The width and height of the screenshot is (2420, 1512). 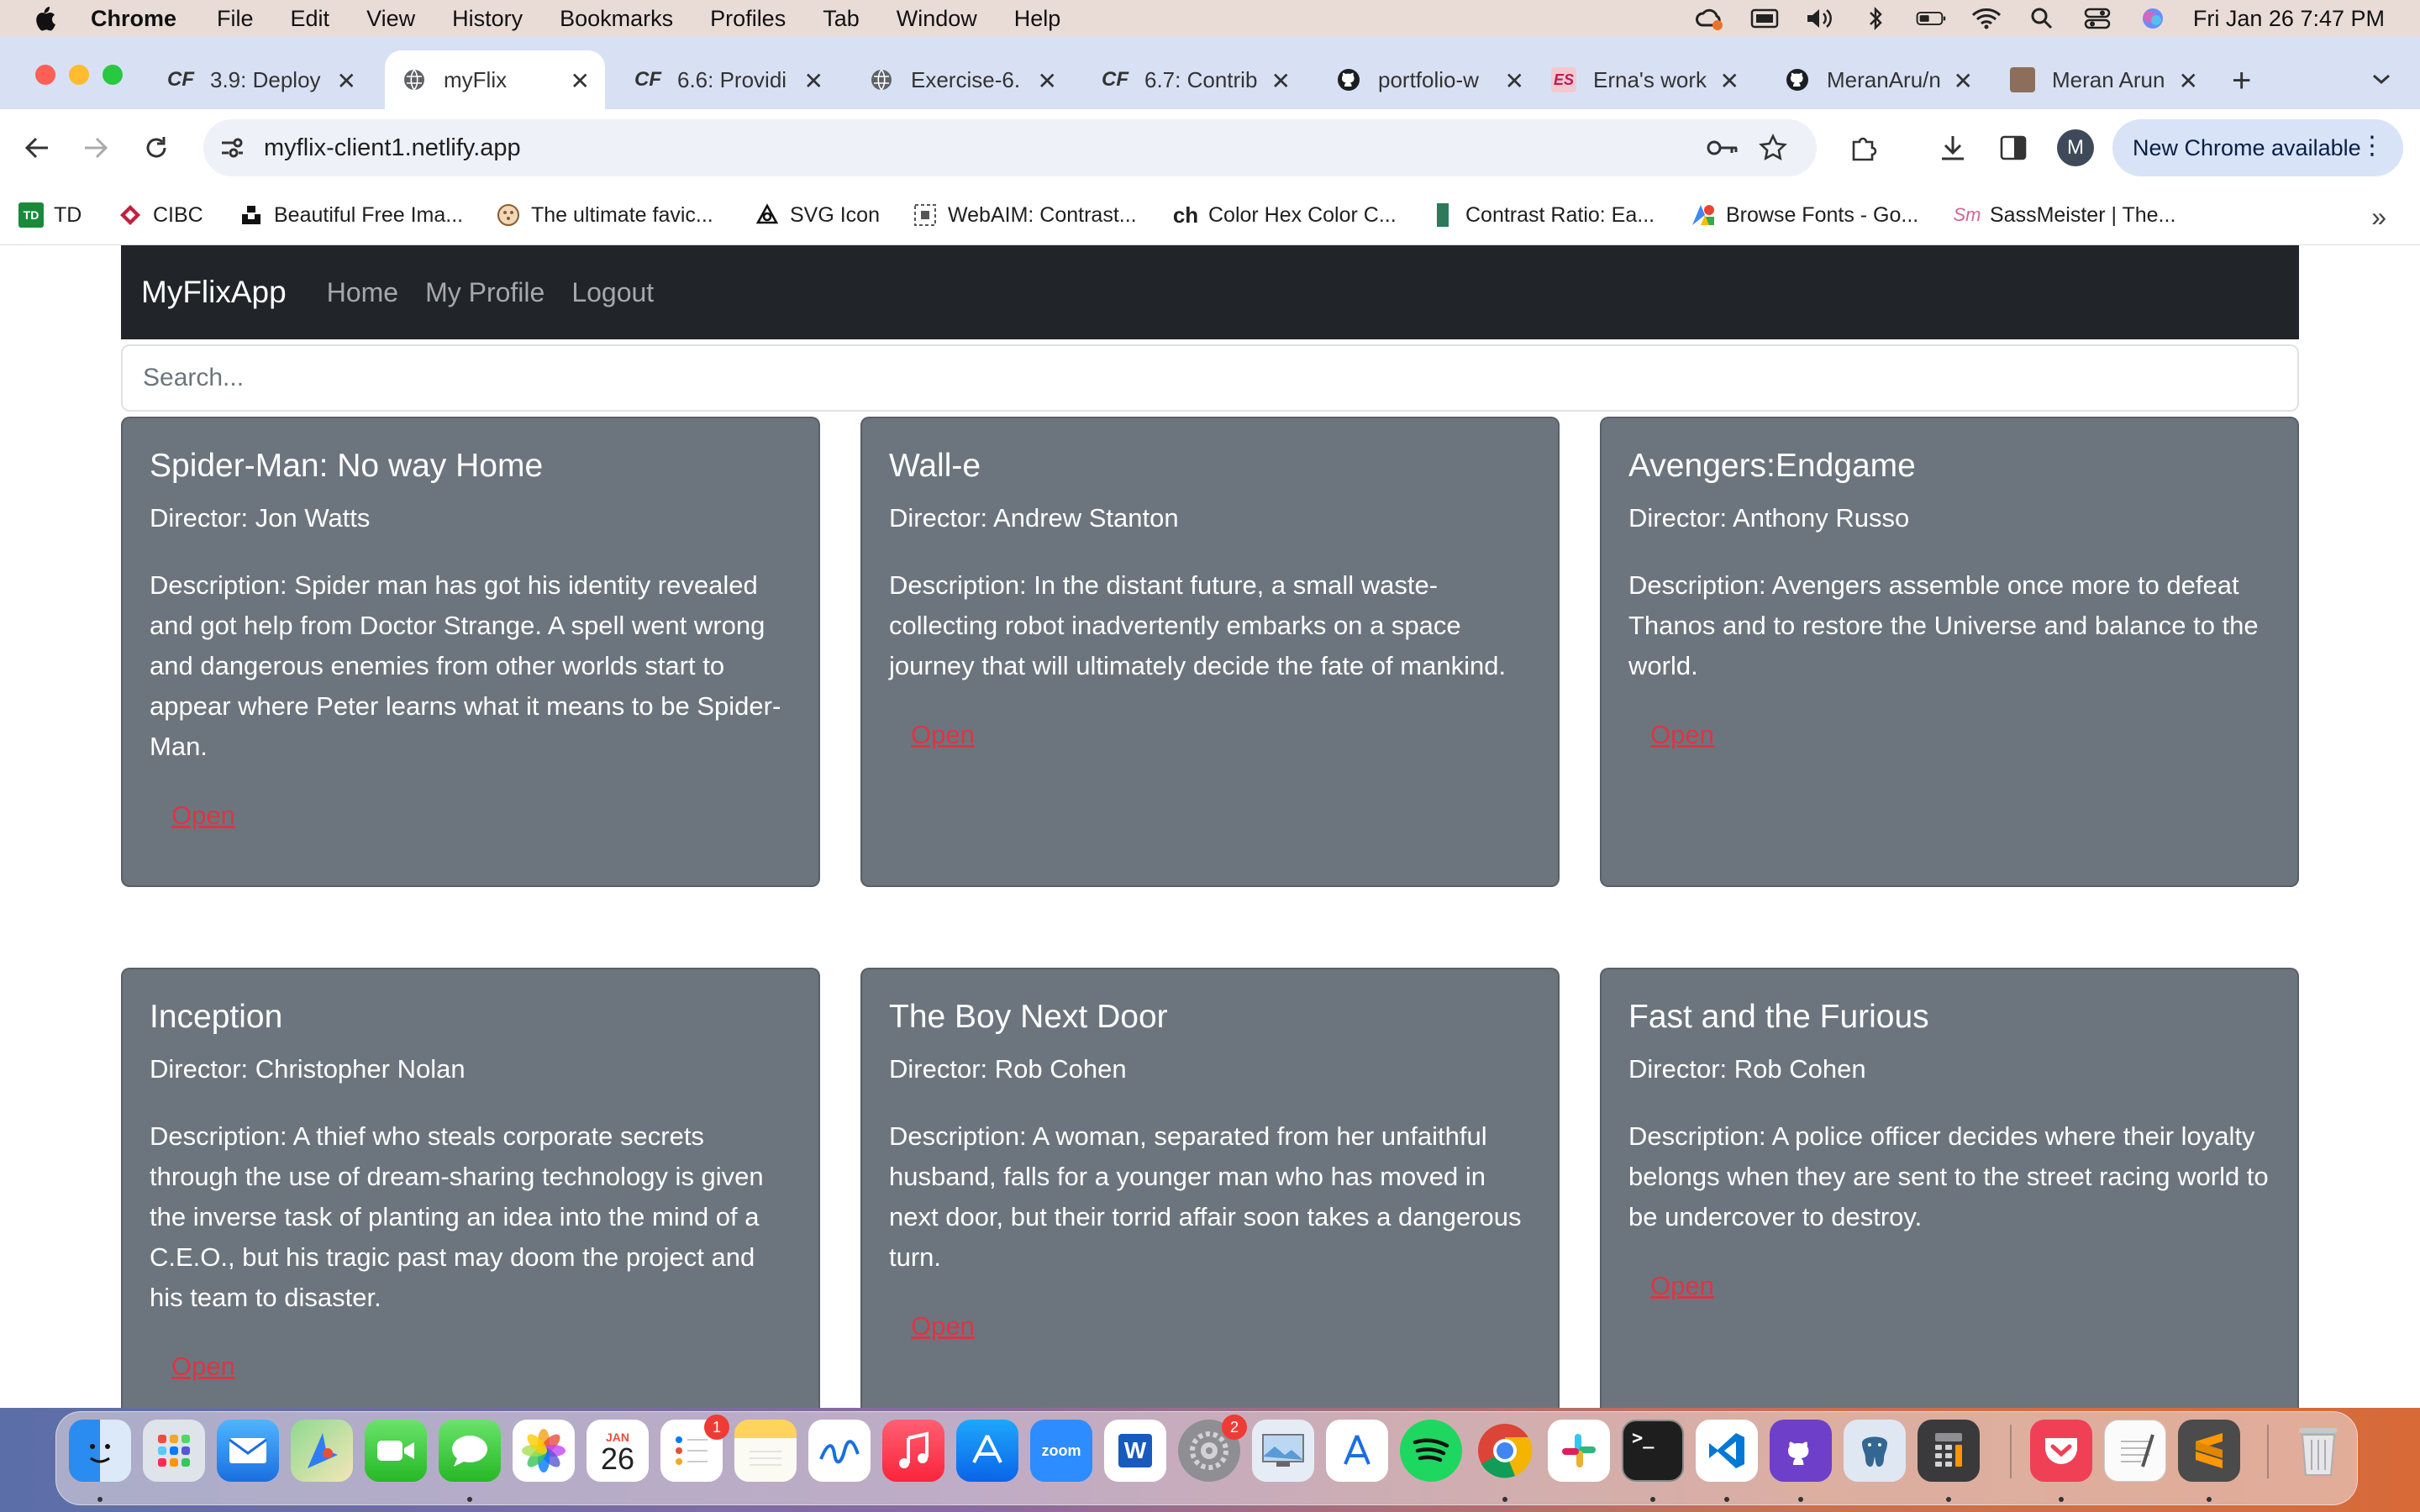 What do you see at coordinates (1357, 1451) in the screenshot?
I see `instruments-icon` at bounding box center [1357, 1451].